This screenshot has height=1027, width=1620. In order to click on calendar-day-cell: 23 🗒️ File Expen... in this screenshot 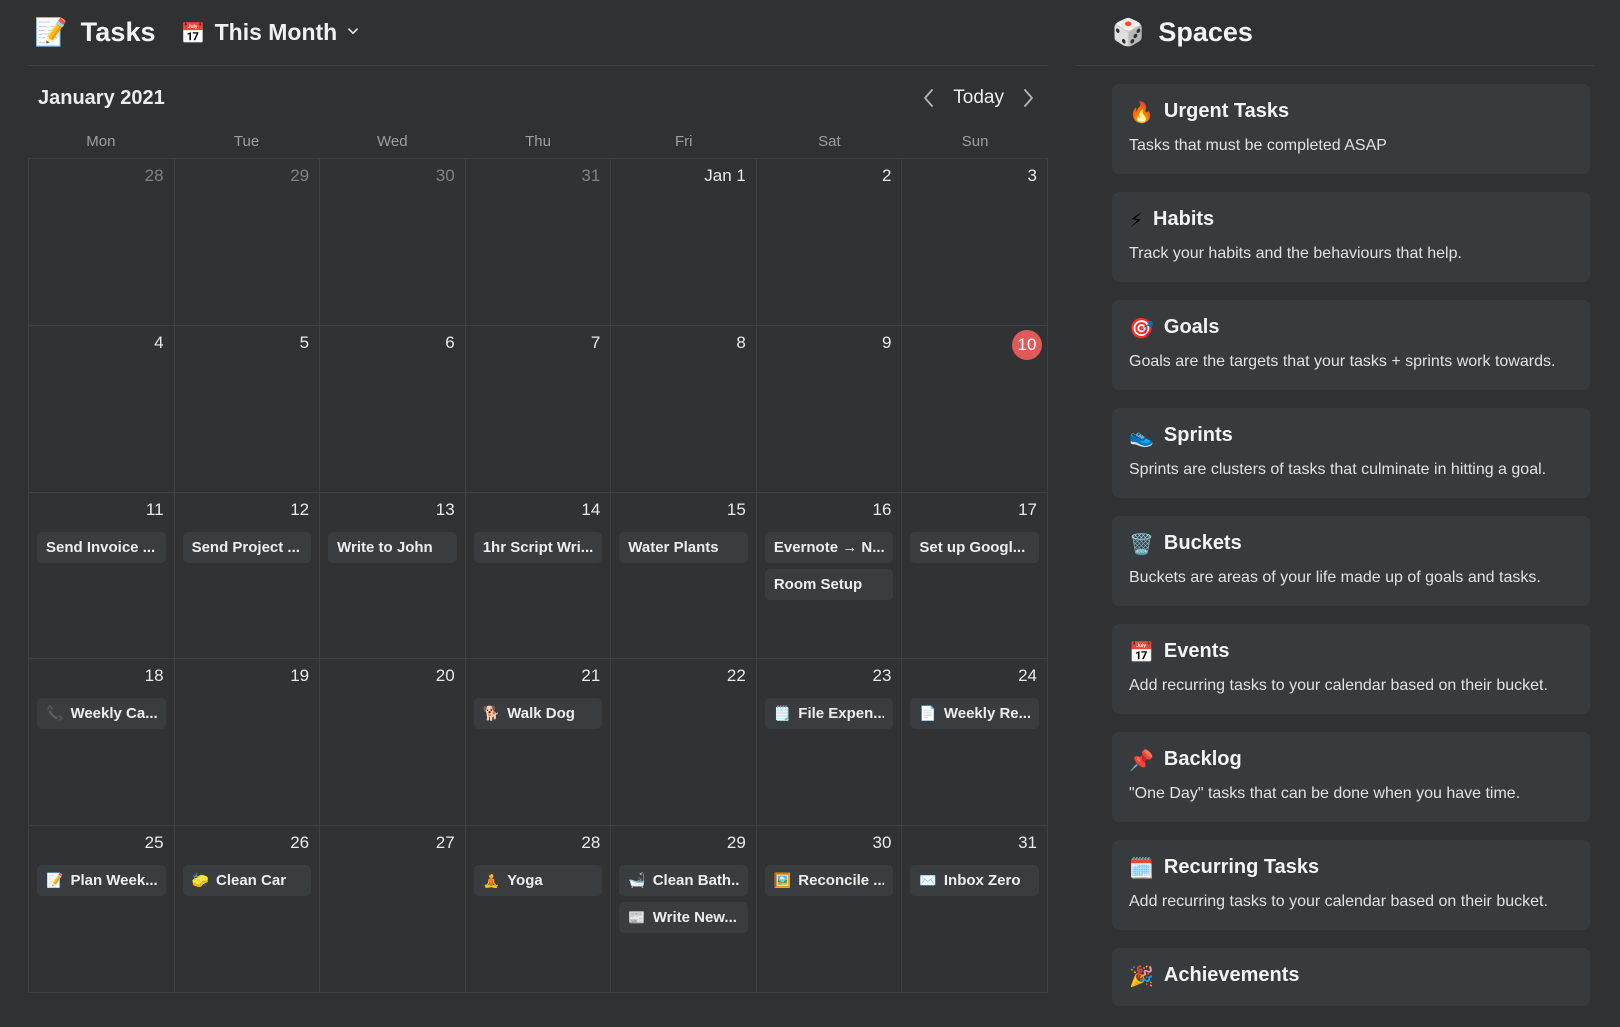, I will do `click(829, 743)`.